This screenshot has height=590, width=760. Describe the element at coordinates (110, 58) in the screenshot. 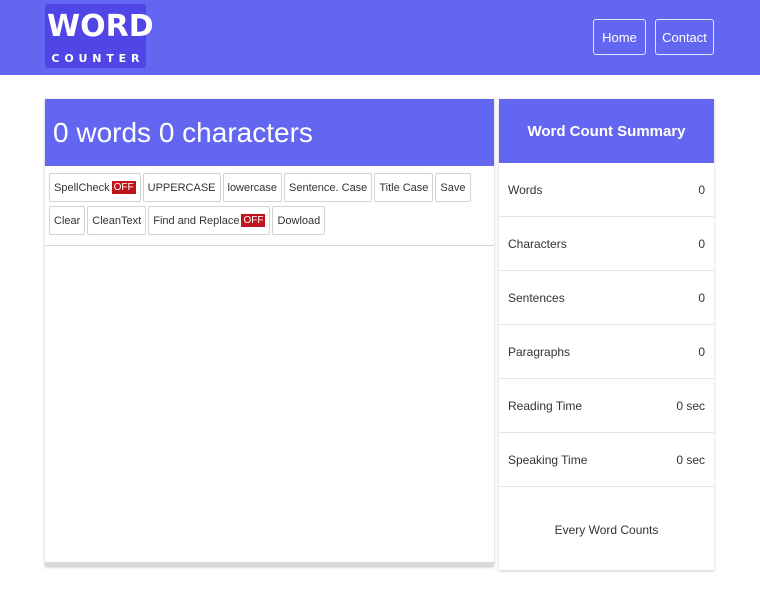

I see `logo-letter: T` at that location.